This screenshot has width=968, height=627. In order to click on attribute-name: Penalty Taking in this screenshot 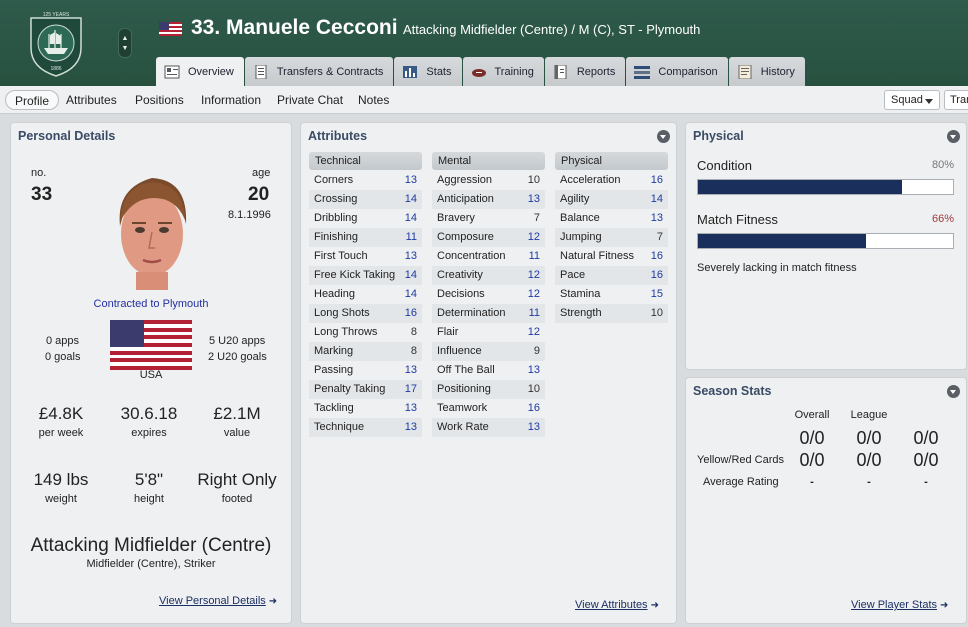, I will do `click(350, 389)`.